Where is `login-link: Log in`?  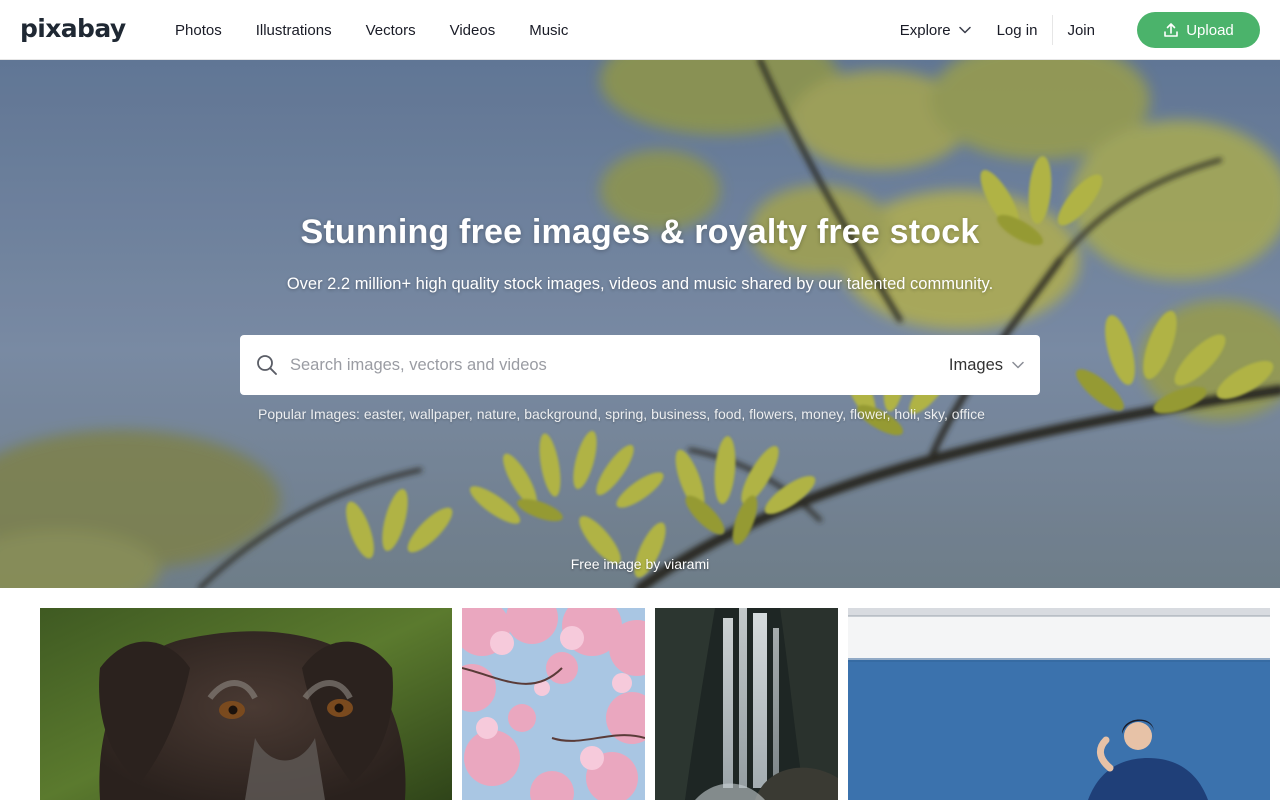 login-link: Log in is located at coordinates (1017, 30).